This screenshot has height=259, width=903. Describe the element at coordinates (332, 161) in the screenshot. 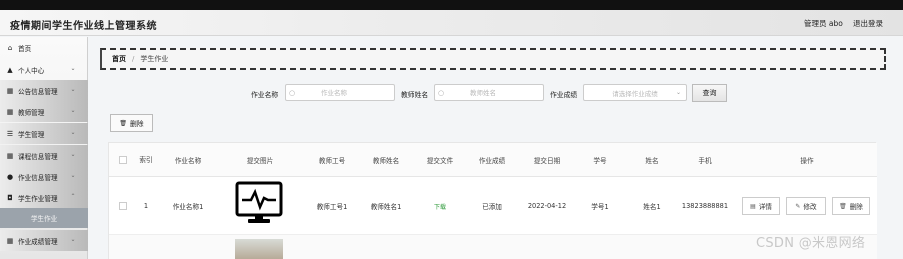

I see `header-teacher-id: 教师工号` at that location.